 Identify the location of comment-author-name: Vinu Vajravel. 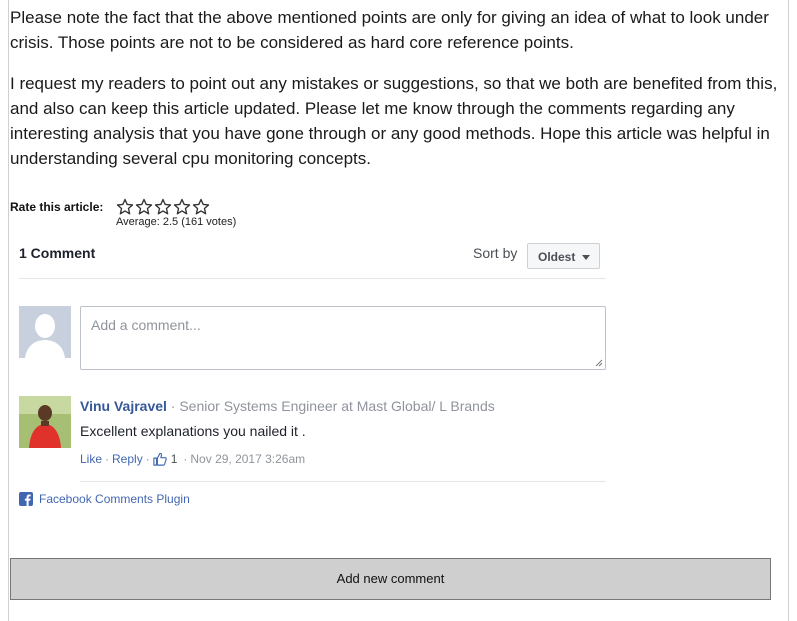
(123, 406).